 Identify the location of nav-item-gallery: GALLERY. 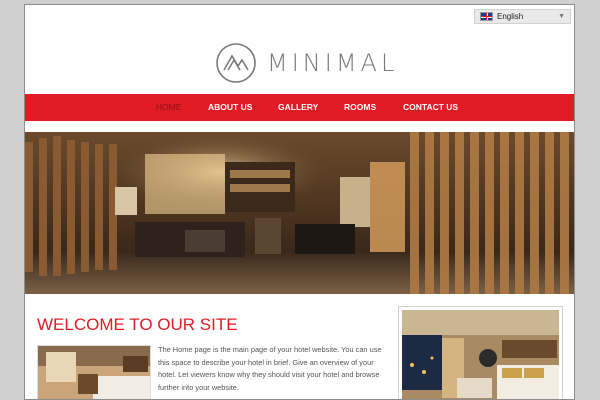
(298, 107).